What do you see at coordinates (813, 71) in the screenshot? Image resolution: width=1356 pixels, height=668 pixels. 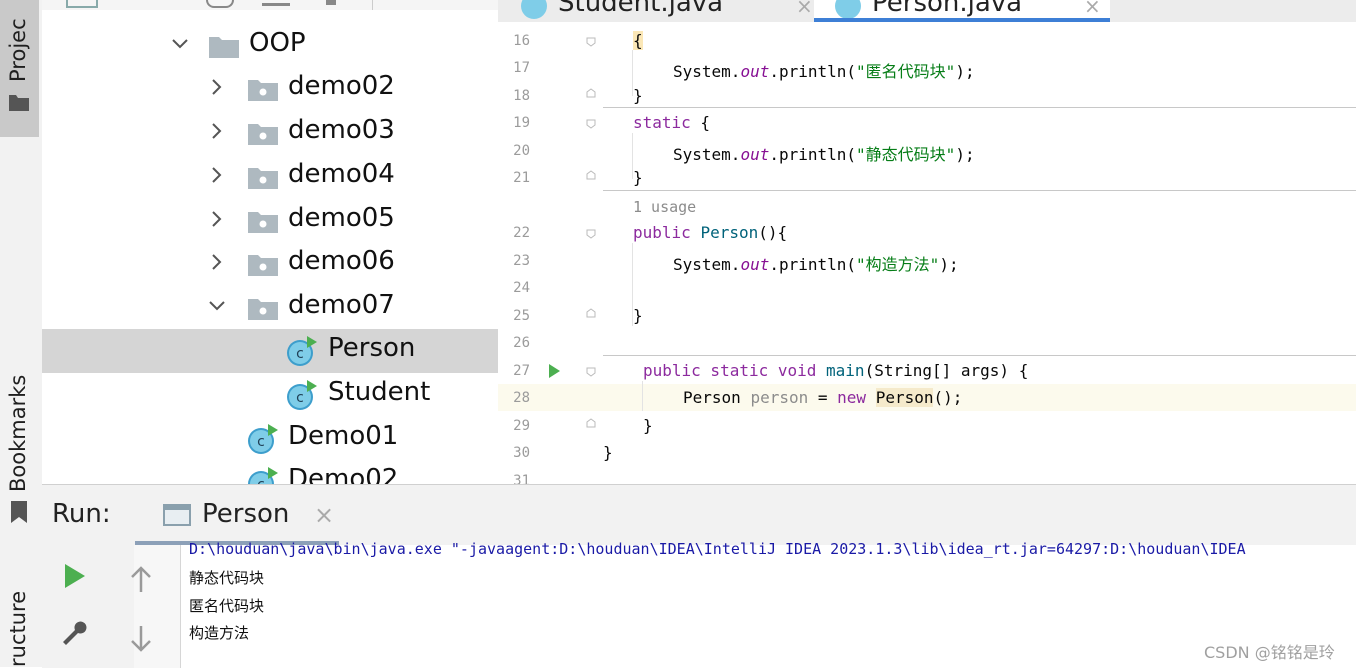 I see `code-token: .println(` at bounding box center [813, 71].